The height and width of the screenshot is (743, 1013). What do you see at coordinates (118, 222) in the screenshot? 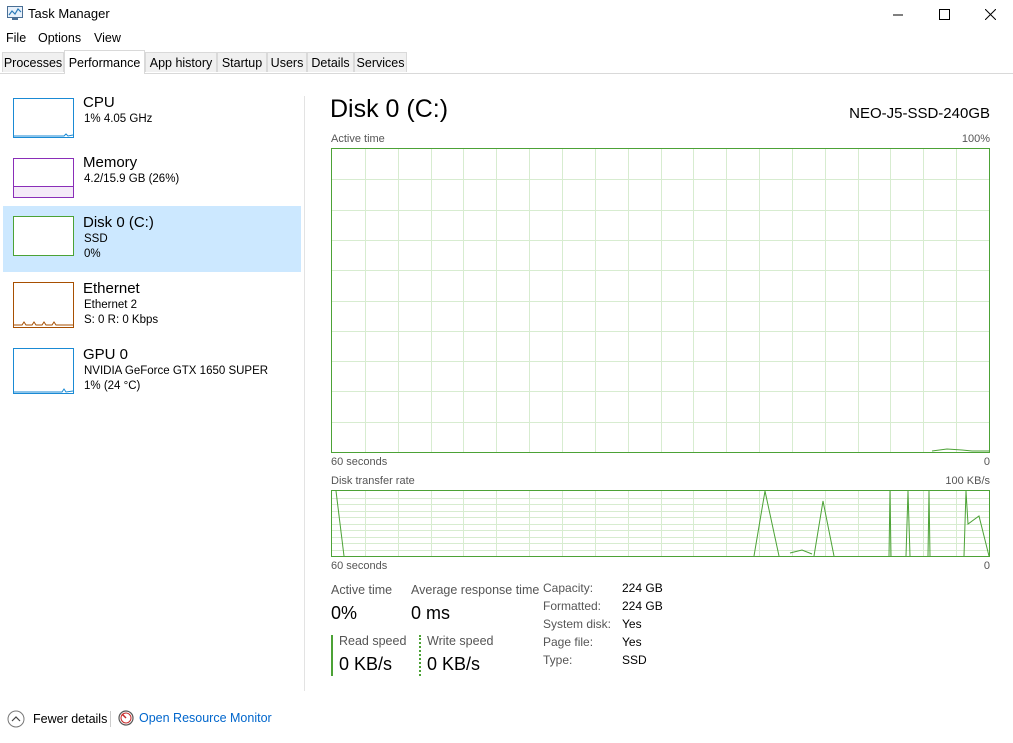
I see `sidebar-item-title: Disk 0 (C:)` at bounding box center [118, 222].